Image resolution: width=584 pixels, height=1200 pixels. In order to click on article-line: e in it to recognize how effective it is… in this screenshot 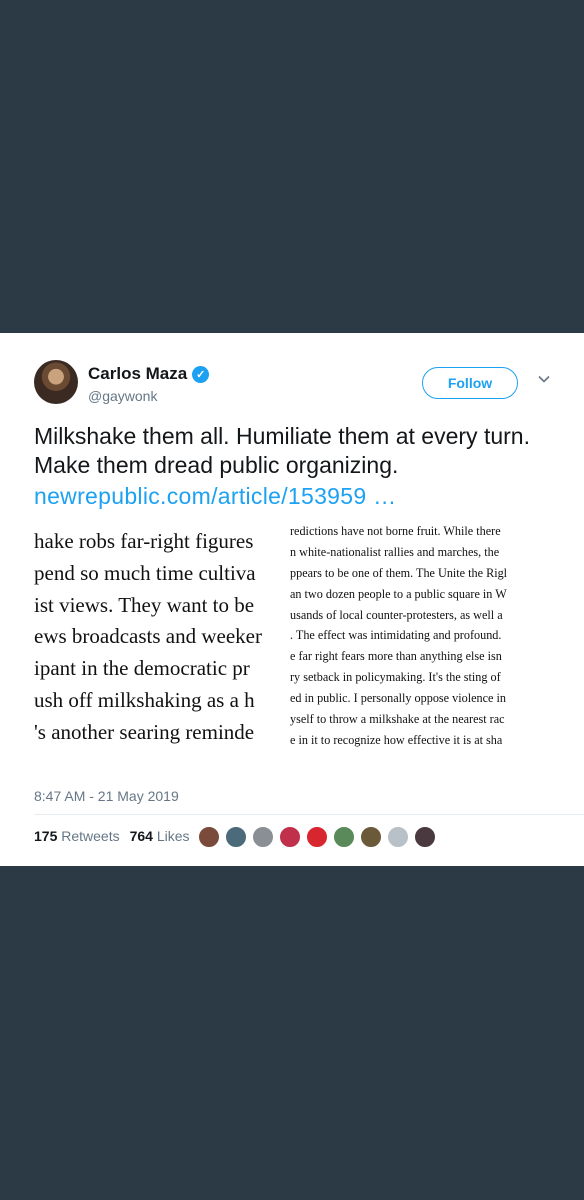, I will do `click(396, 739)`.